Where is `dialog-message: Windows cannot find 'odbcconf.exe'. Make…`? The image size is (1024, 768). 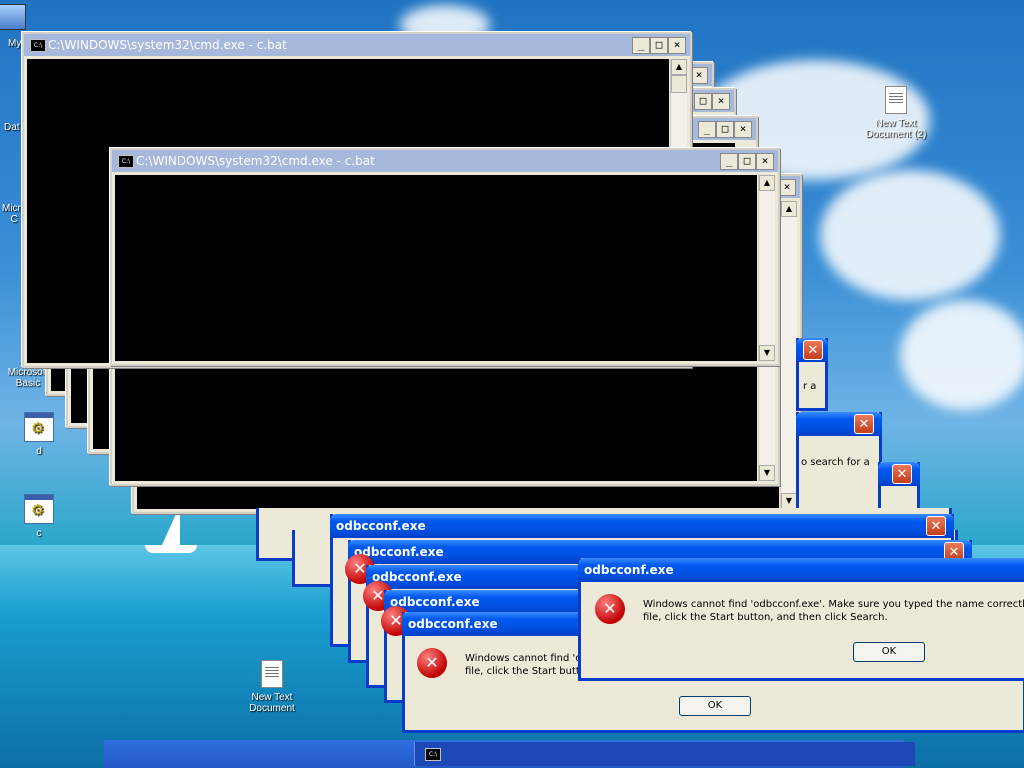 dialog-message: Windows cannot find 'odbcconf.exe'. Make… is located at coordinates (833, 611).